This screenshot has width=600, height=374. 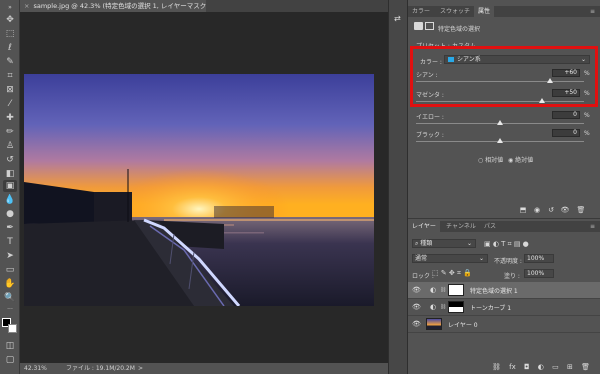 What do you see at coordinates (592, 226) in the screenshot?
I see `layers-menu-icon: ≡` at bounding box center [592, 226].